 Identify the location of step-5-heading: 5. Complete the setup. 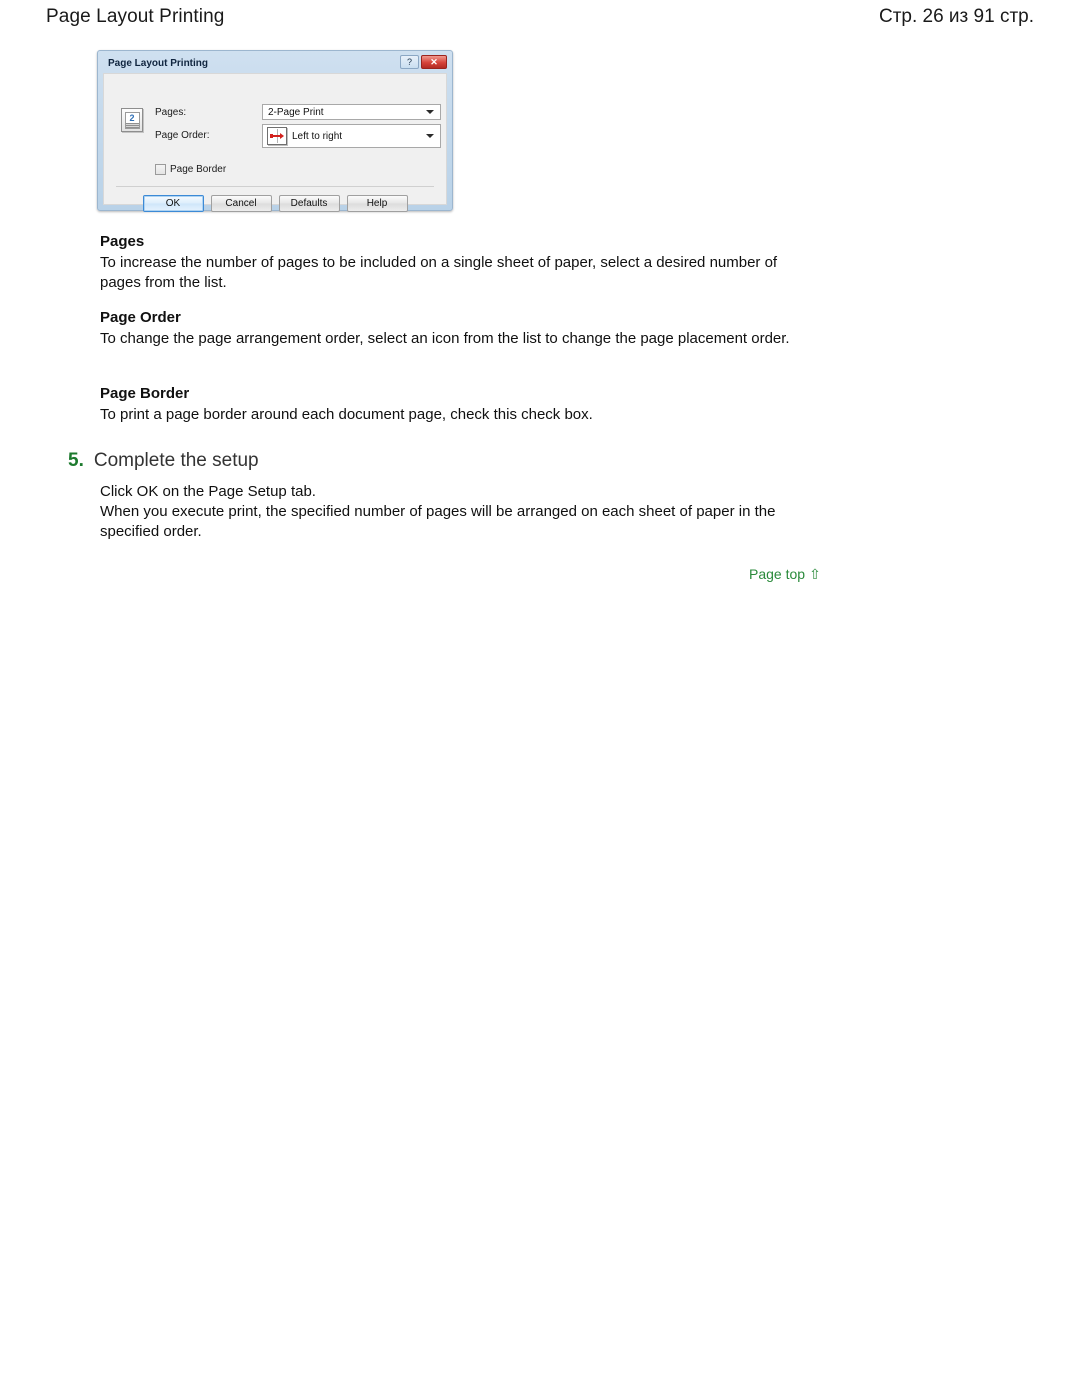
(163, 461).